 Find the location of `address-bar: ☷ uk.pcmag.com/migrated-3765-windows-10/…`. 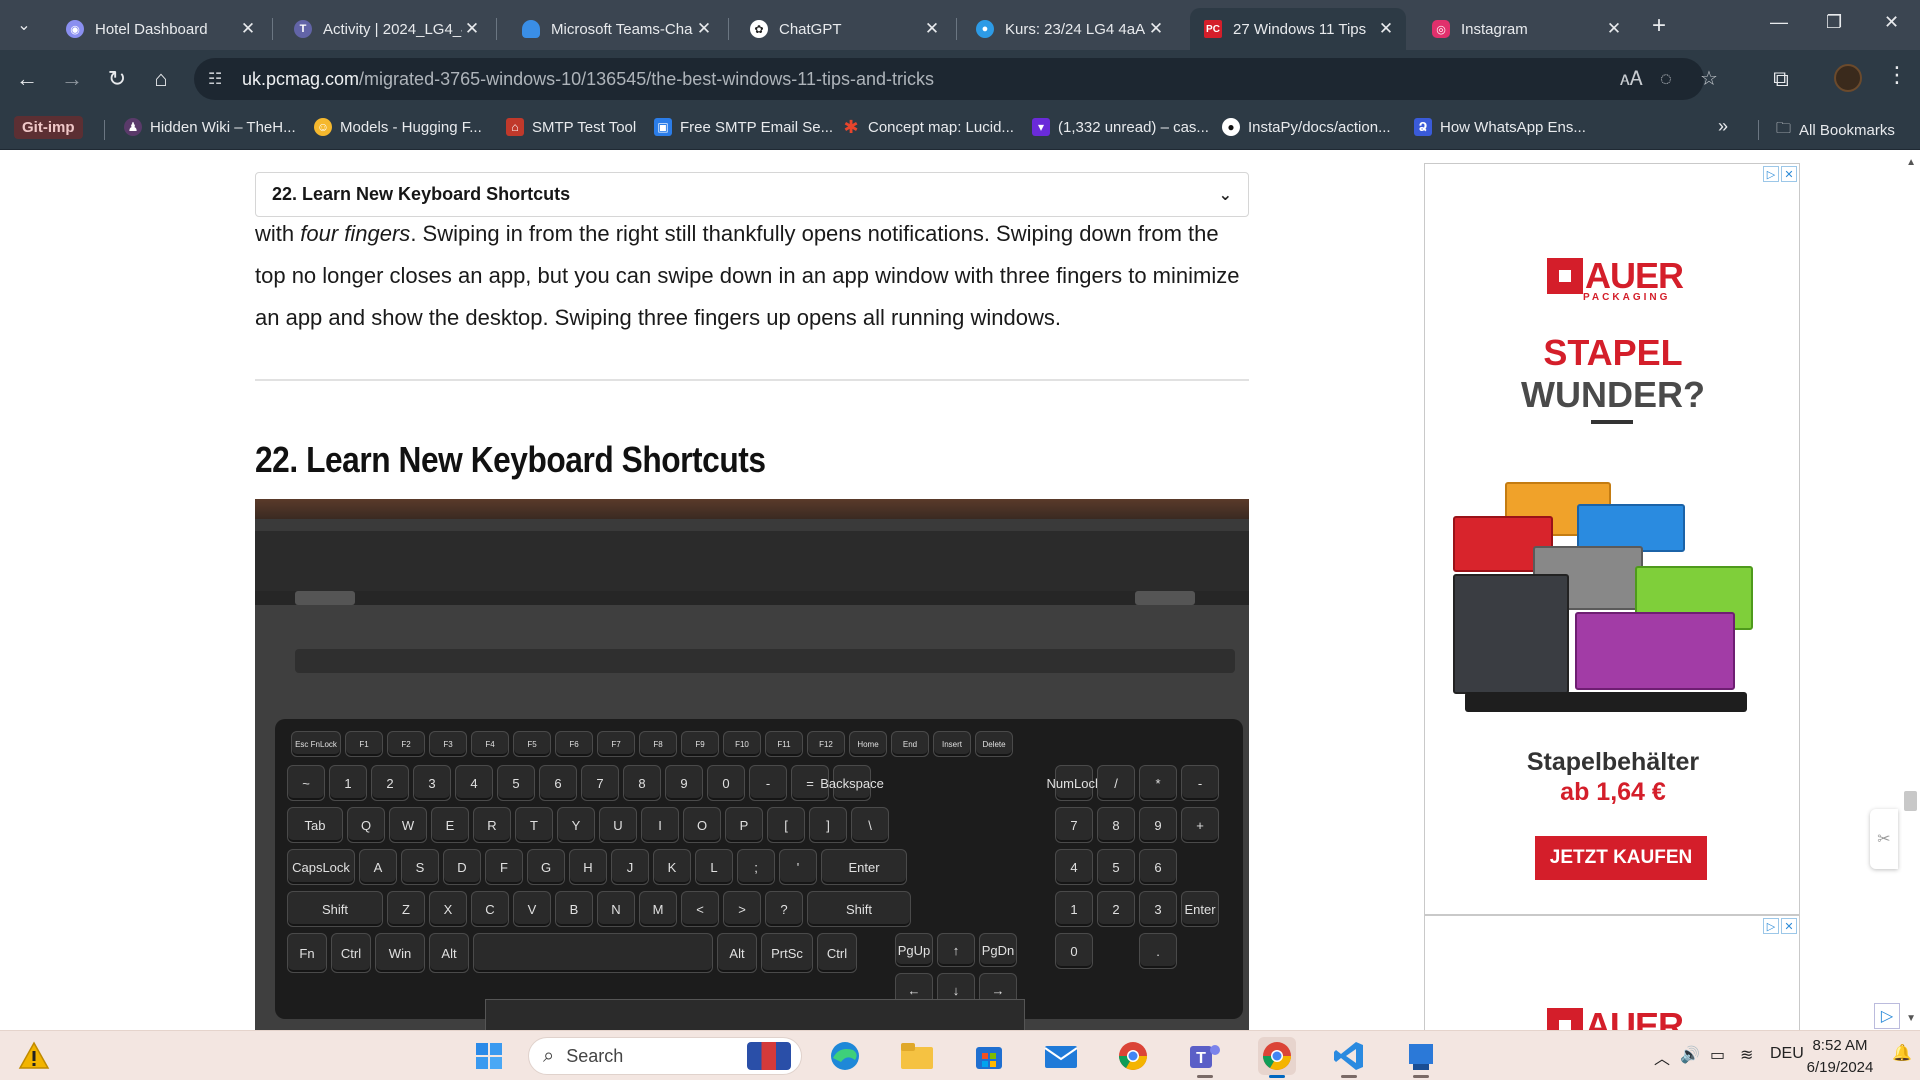

address-bar: ☷ uk.pcmag.com/migrated-3765-windows-10/… is located at coordinates (956, 79).